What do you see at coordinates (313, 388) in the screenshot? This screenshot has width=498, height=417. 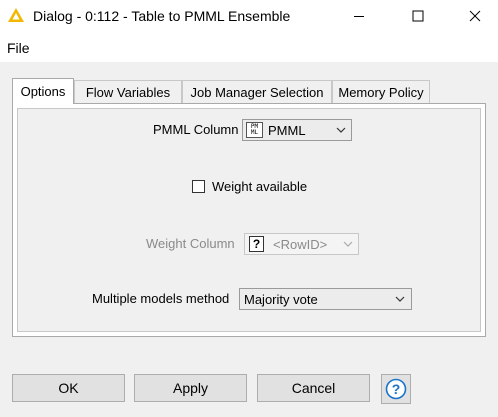 I see `cancel-button: Cancel` at bounding box center [313, 388].